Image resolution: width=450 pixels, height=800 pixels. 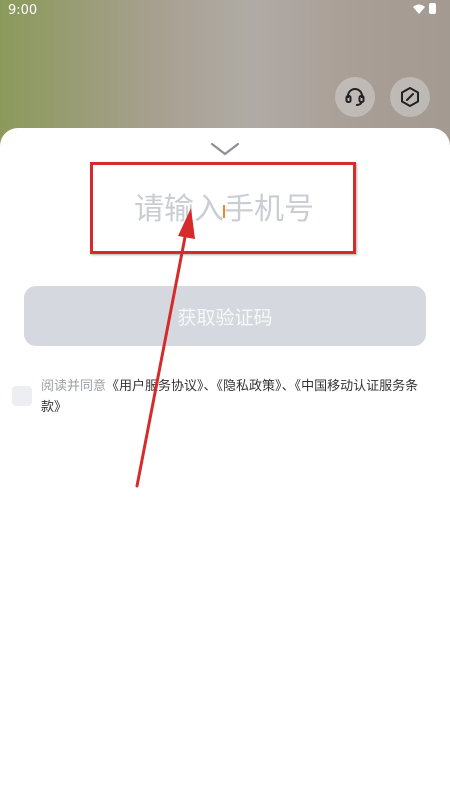 What do you see at coordinates (419, 9) in the screenshot?
I see `wifi-icon` at bounding box center [419, 9].